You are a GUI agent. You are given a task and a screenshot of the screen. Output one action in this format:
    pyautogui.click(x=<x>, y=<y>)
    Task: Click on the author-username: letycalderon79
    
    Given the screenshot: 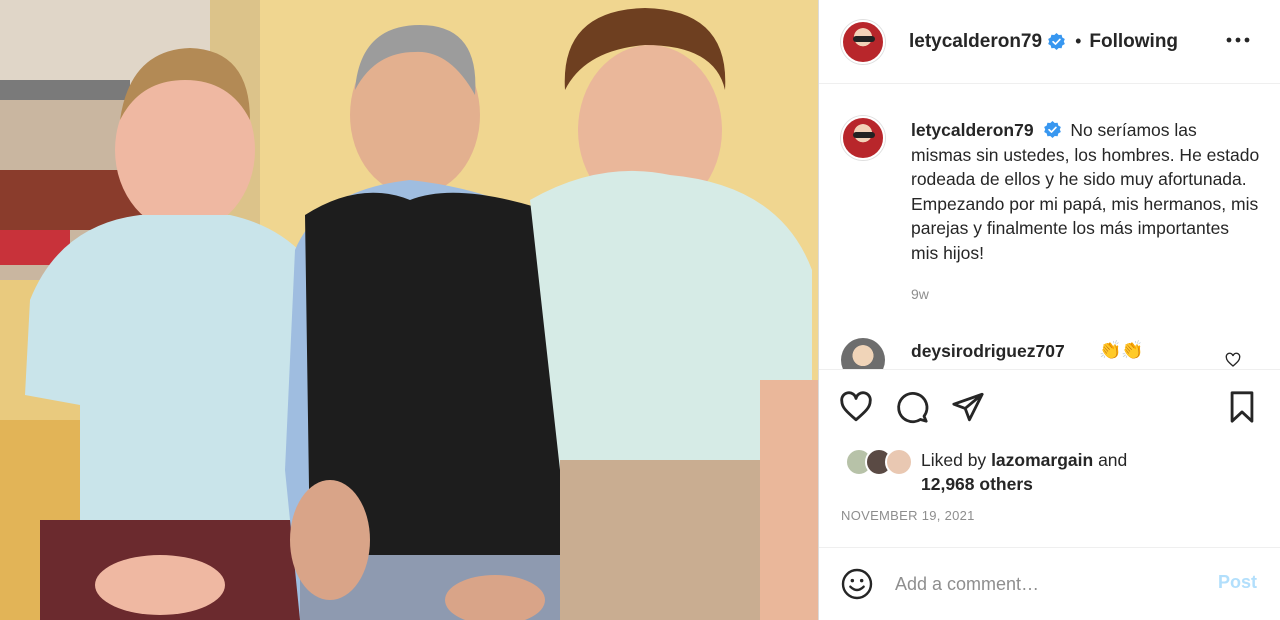 What is the action you would take?
    pyautogui.click(x=975, y=42)
    